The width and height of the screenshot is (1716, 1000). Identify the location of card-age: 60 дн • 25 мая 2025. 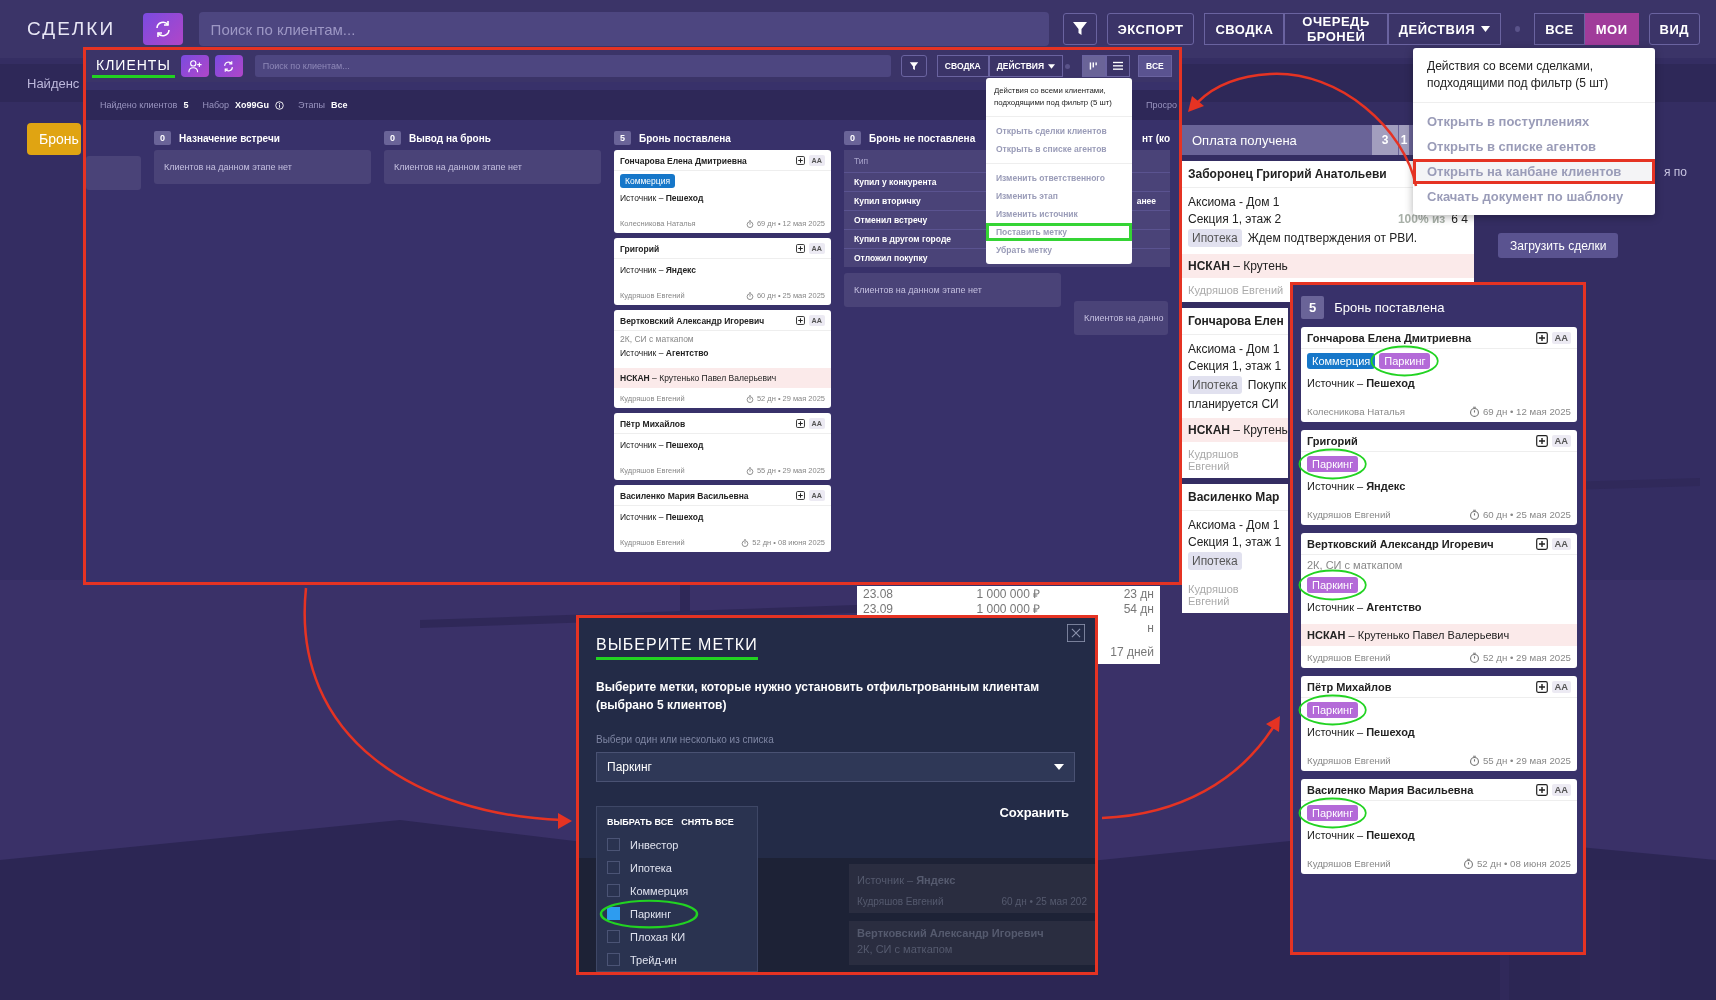
(1526, 514).